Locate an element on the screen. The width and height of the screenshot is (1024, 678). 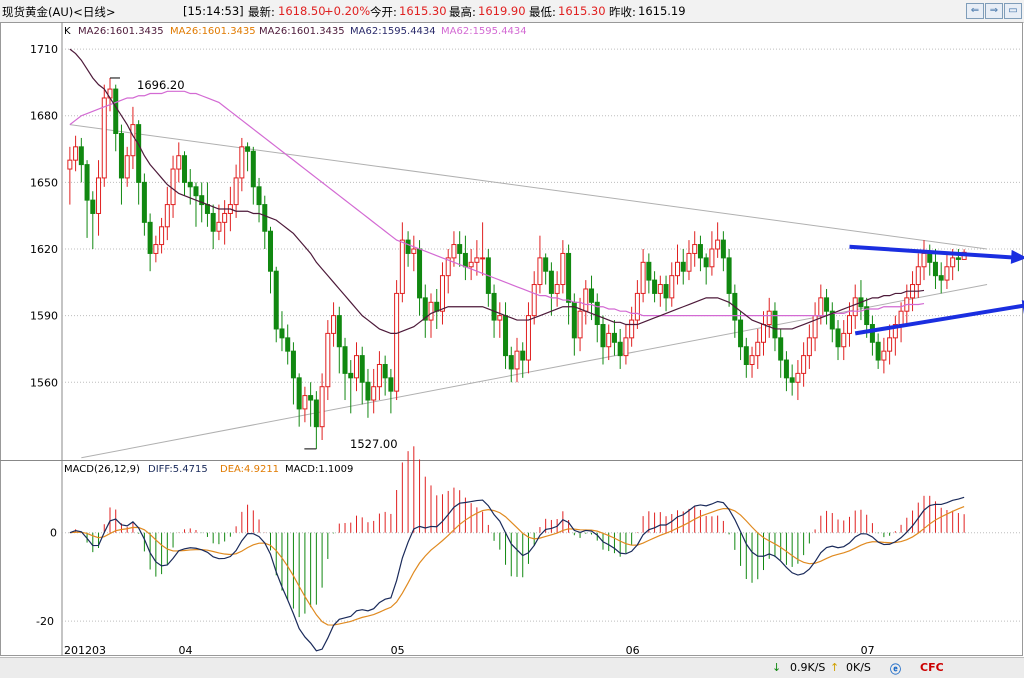
forward-button: ⇒ is located at coordinates (994, 11).